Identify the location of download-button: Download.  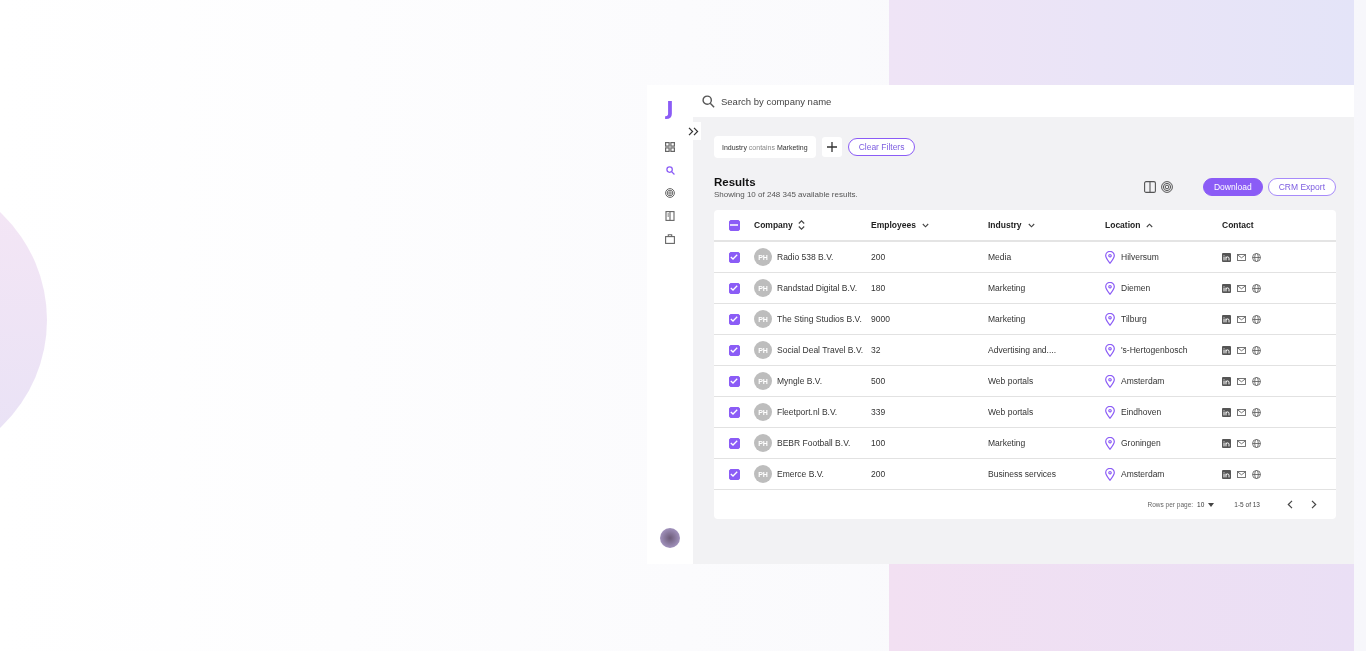
(1232, 187).